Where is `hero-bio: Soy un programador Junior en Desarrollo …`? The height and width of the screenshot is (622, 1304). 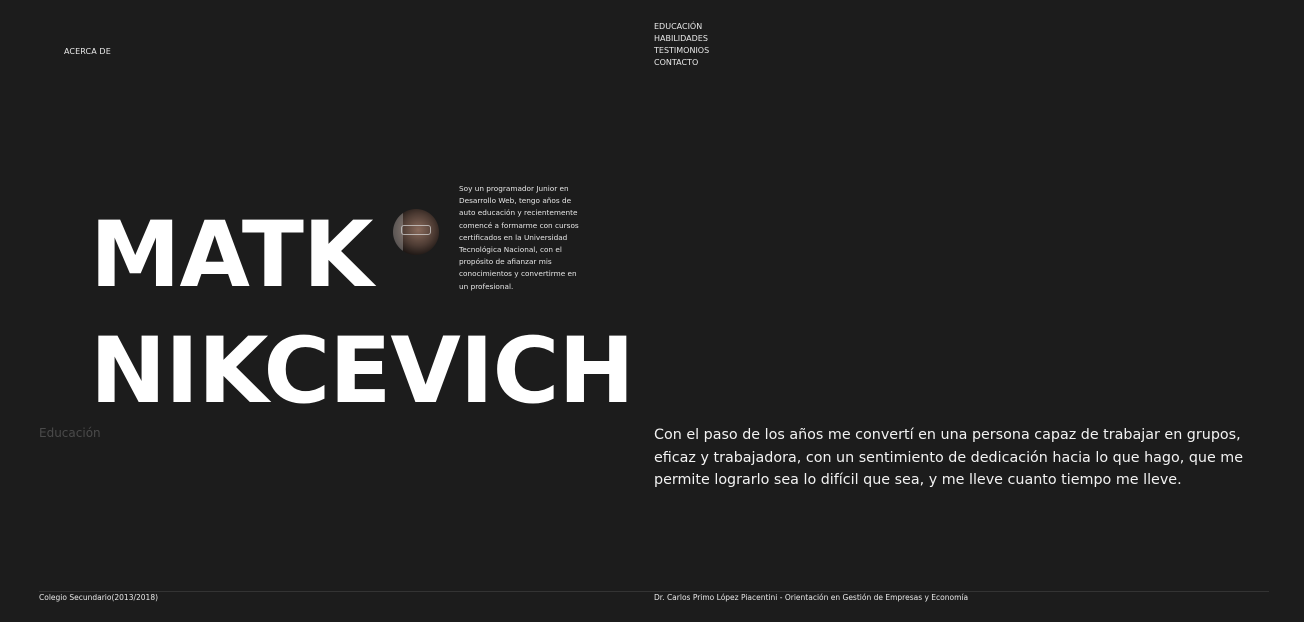 hero-bio: Soy un programador Junior en Desarrollo … is located at coordinates (519, 237).